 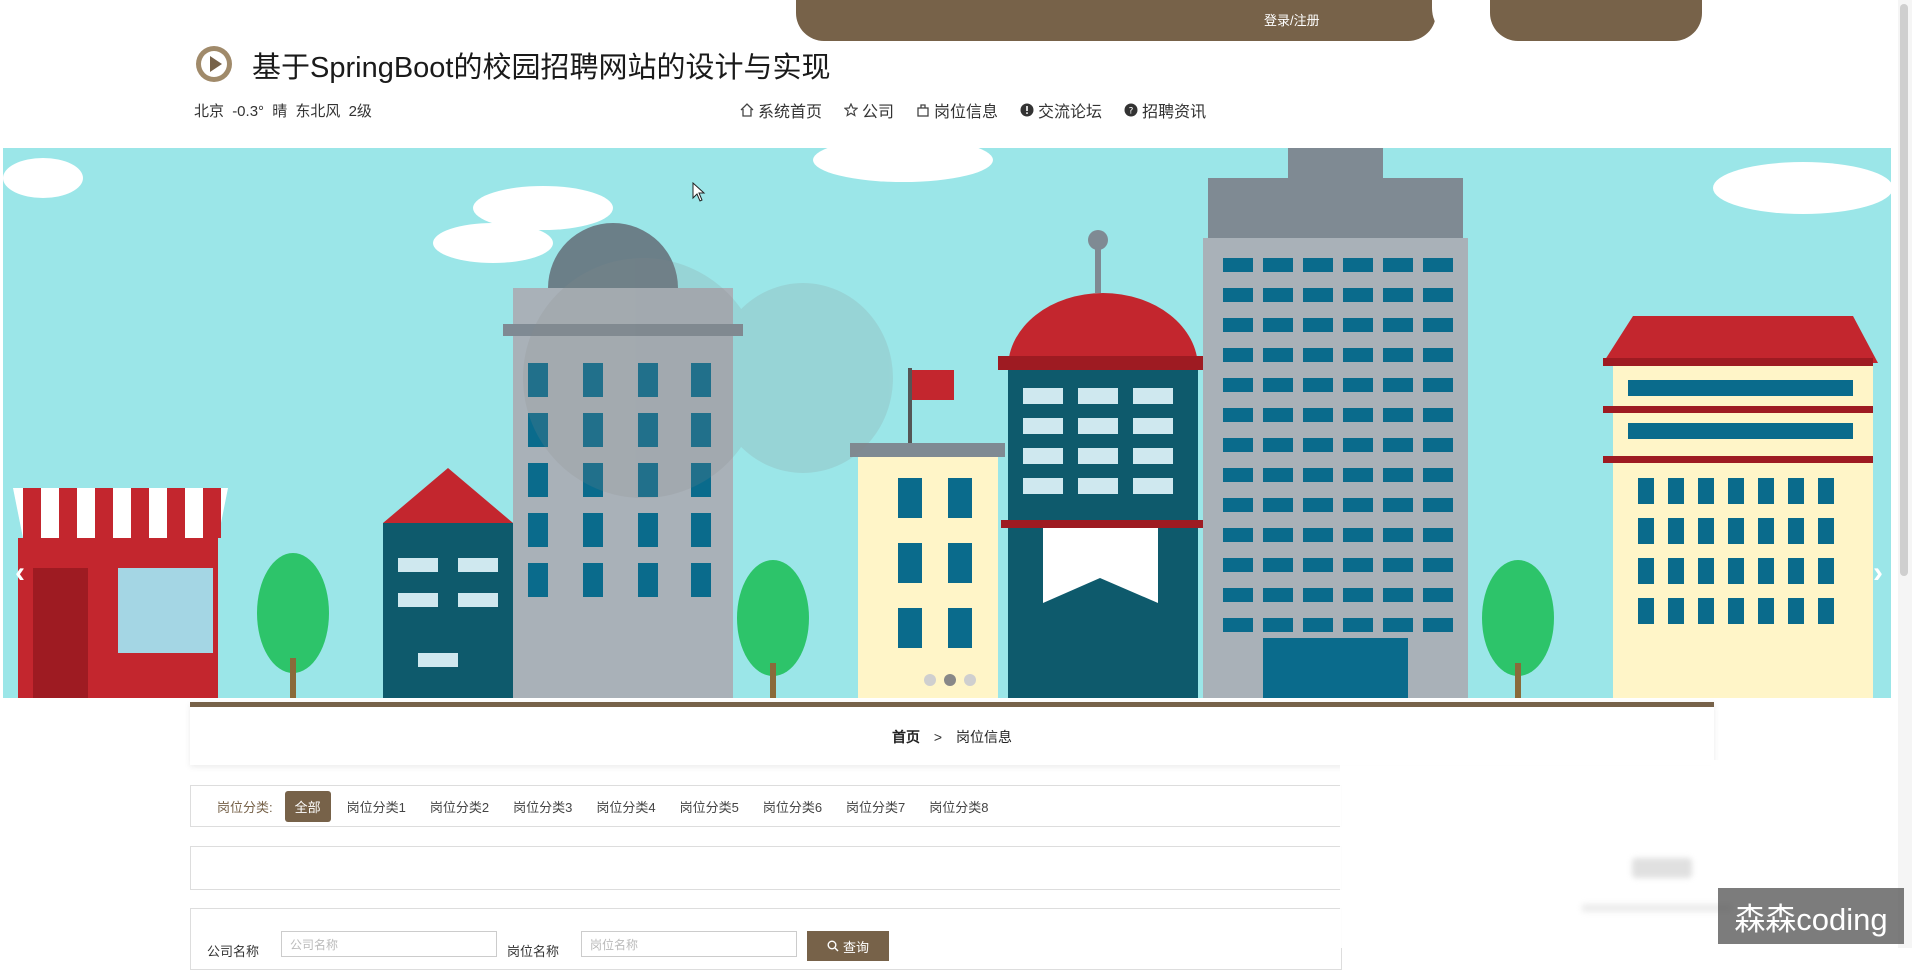 I want to click on breadcrumb-home: 首页, so click(x=906, y=737).